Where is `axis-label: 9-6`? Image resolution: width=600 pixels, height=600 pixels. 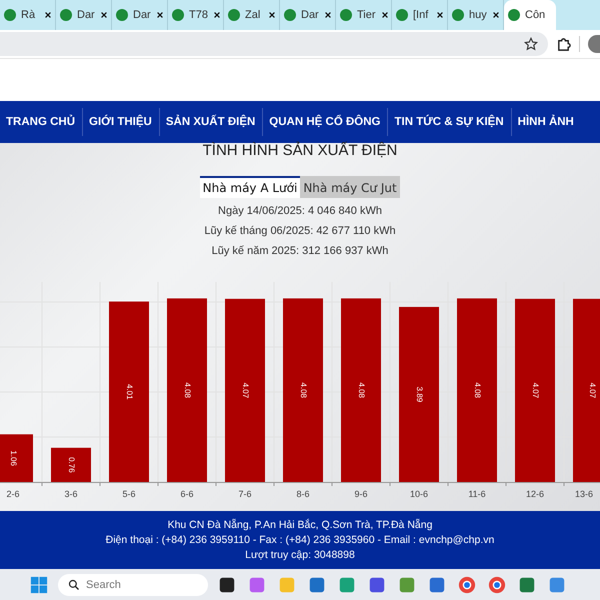
axis-label: 9-6 is located at coordinates (361, 494).